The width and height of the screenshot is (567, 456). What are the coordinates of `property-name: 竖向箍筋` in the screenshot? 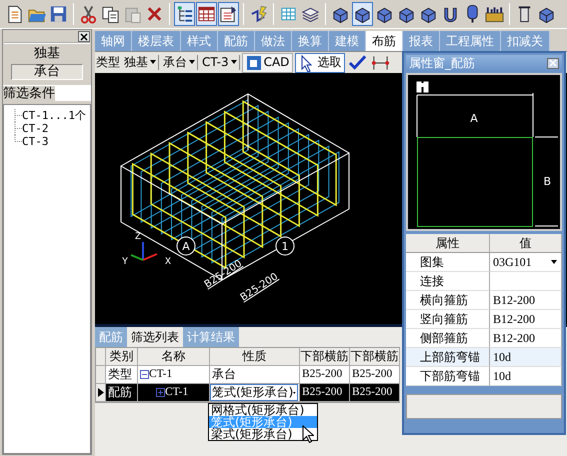 It's located at (448, 319).